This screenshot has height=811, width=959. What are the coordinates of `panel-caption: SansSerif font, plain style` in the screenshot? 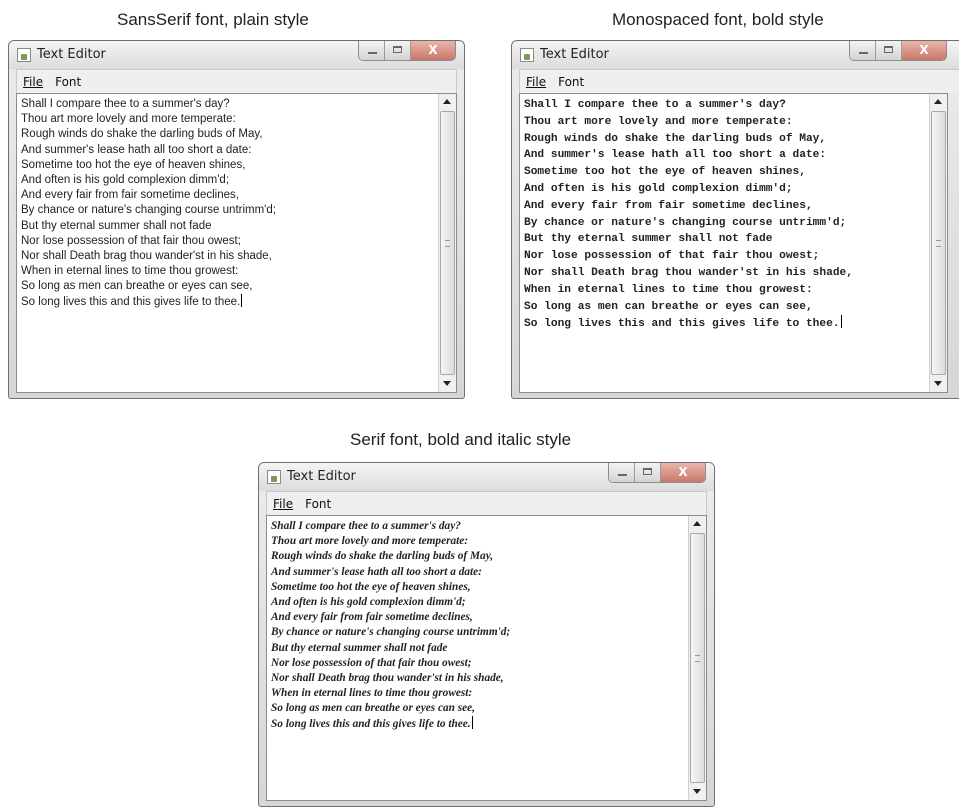 It's located at (213, 19).